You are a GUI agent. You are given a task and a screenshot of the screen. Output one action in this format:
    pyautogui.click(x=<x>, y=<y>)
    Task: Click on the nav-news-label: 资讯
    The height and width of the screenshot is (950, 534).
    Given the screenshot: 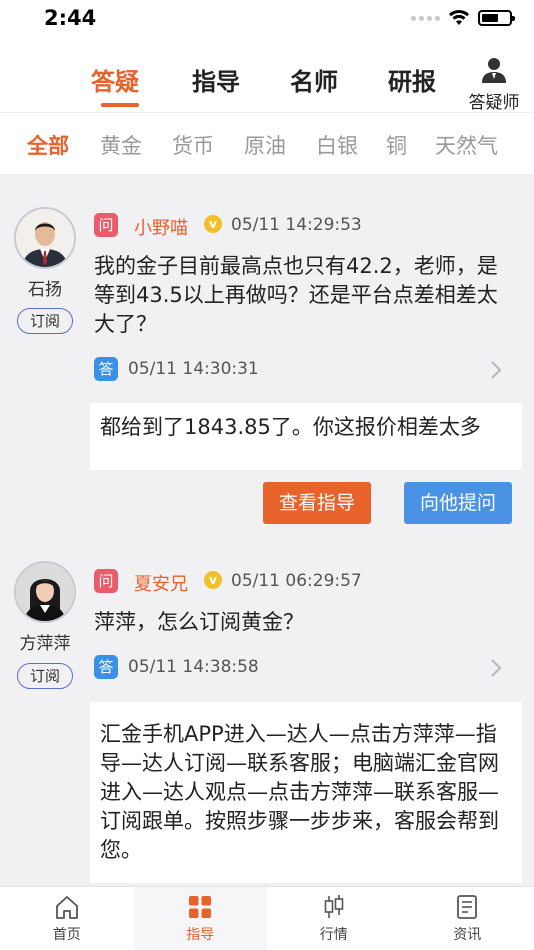 What is the action you would take?
    pyautogui.click(x=467, y=935)
    